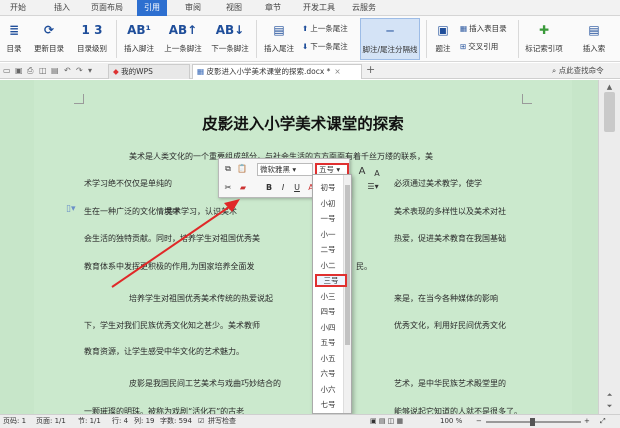  What do you see at coordinates (450, 383) in the screenshot?
I see `body-text-line: 艺术，是中华民族艺术殿堂里的` at bounding box center [450, 383].